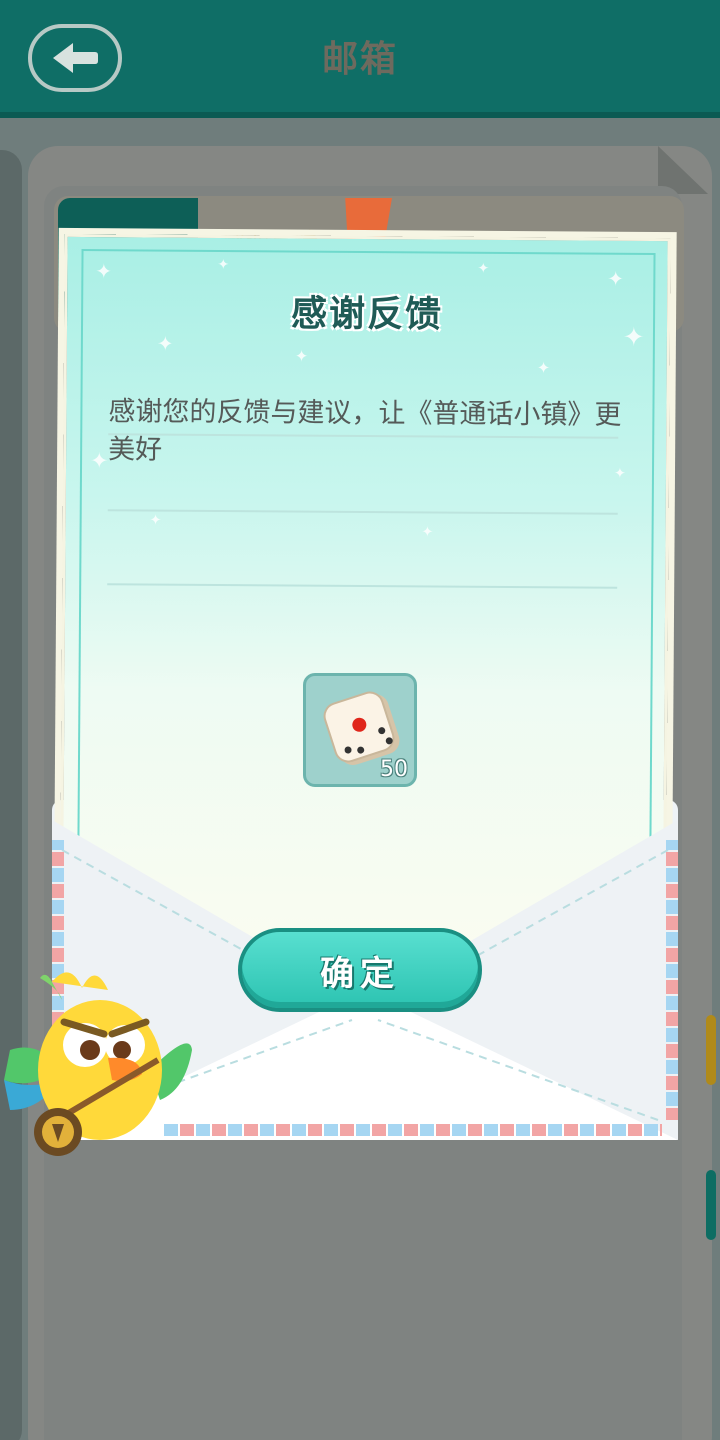 The height and width of the screenshot is (1440, 720). I want to click on confirm-button: 确定, so click(360, 970).